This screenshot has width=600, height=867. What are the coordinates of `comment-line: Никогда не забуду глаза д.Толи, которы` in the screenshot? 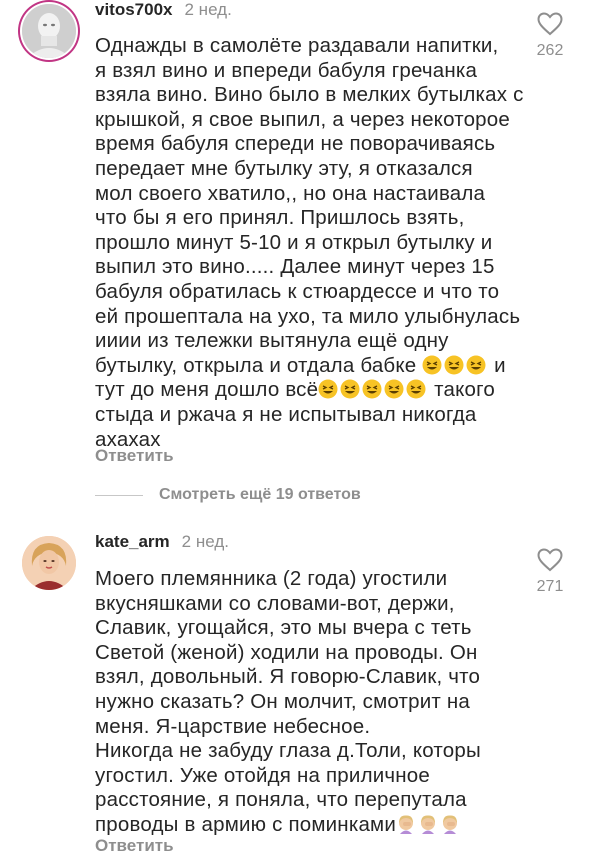 It's located at (288, 751).